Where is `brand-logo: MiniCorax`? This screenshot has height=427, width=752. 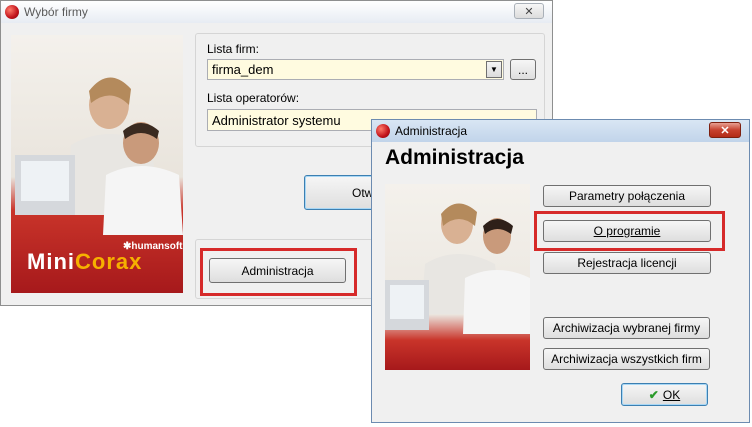 brand-logo: MiniCorax is located at coordinates (84, 262).